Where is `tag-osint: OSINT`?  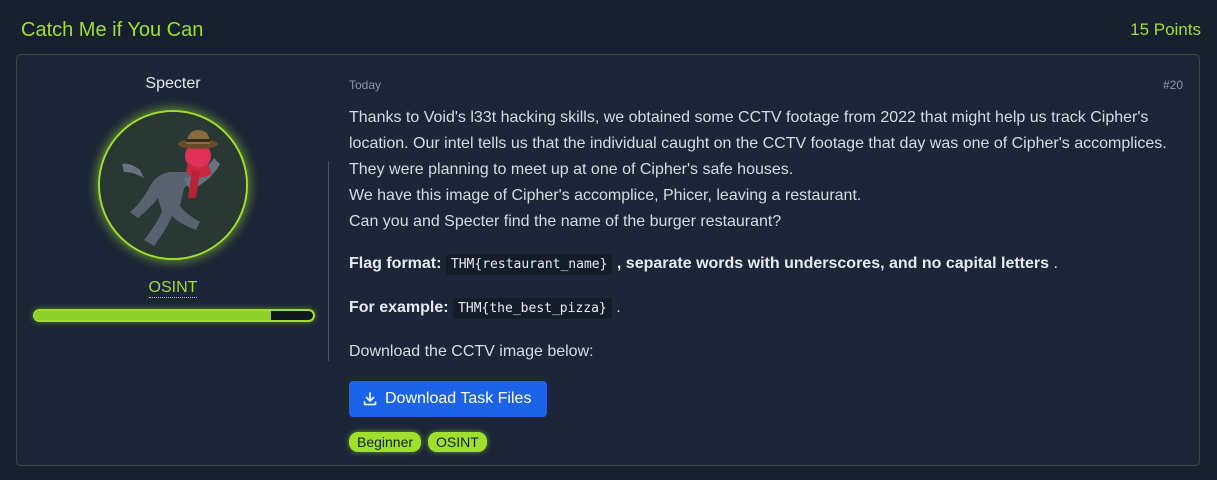
tag-osint: OSINT is located at coordinates (457, 442).